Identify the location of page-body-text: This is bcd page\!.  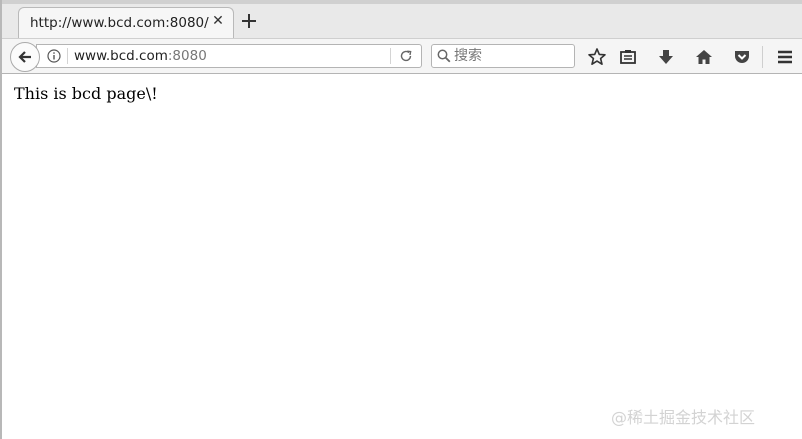
(86, 93).